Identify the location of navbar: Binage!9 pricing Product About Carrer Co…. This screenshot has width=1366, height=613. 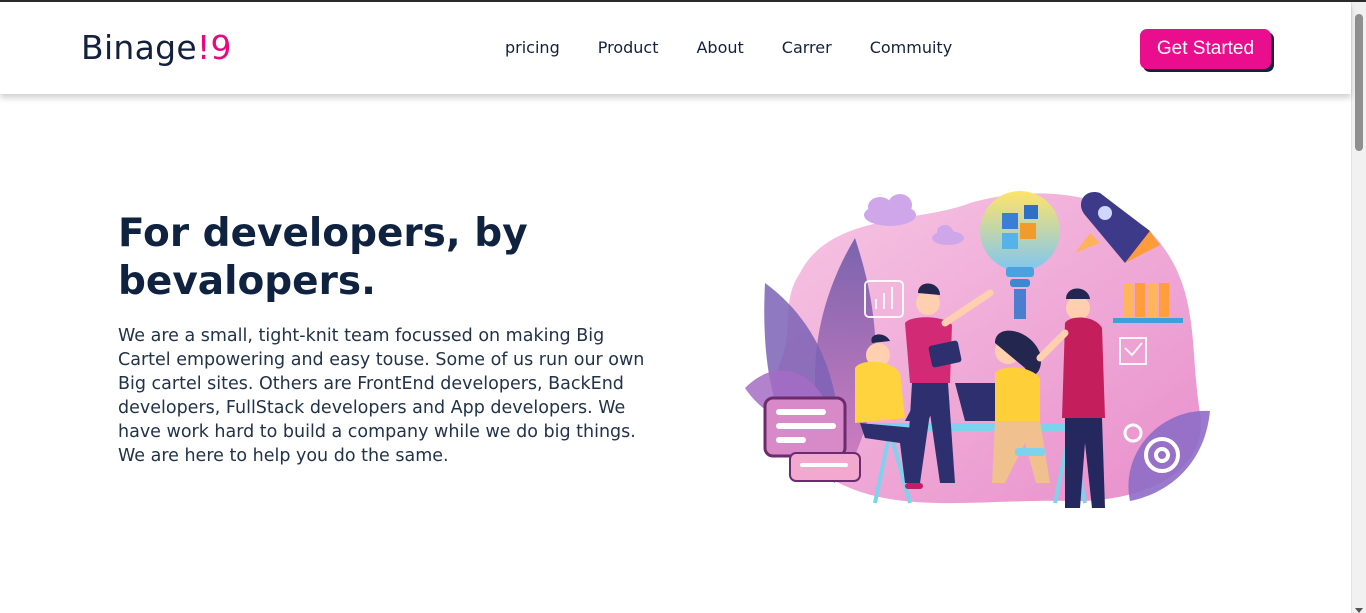
(675, 48).